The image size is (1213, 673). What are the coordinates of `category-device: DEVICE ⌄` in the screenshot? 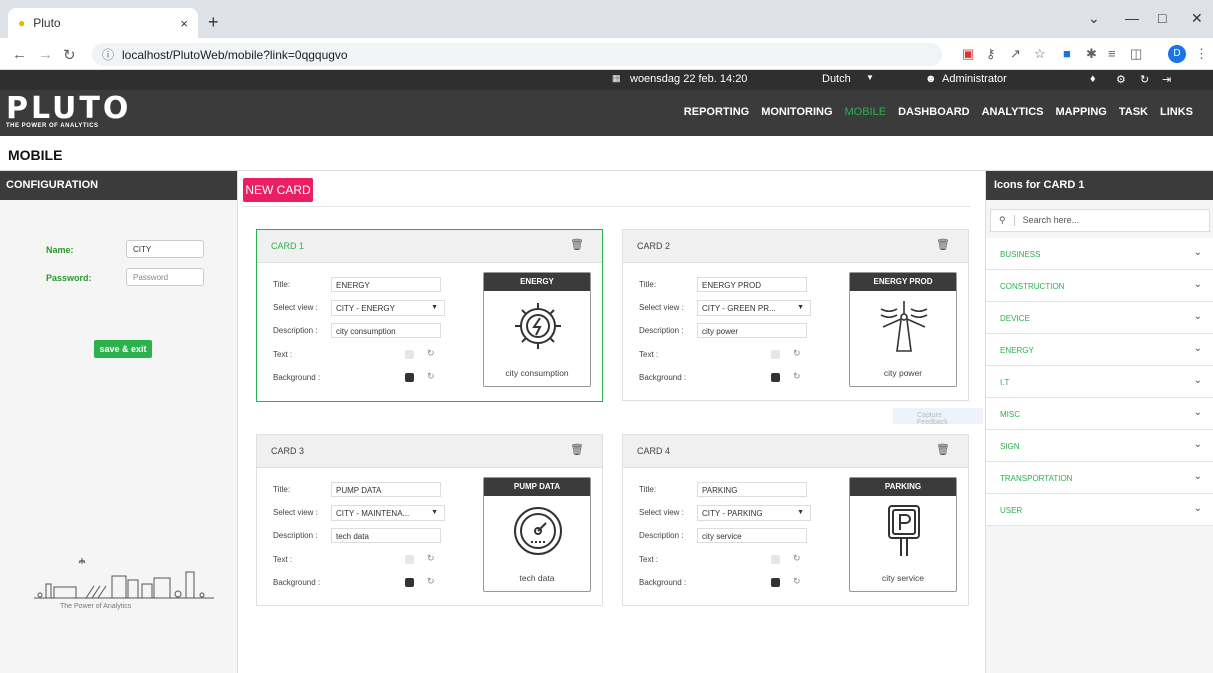 It's located at (1099, 318).